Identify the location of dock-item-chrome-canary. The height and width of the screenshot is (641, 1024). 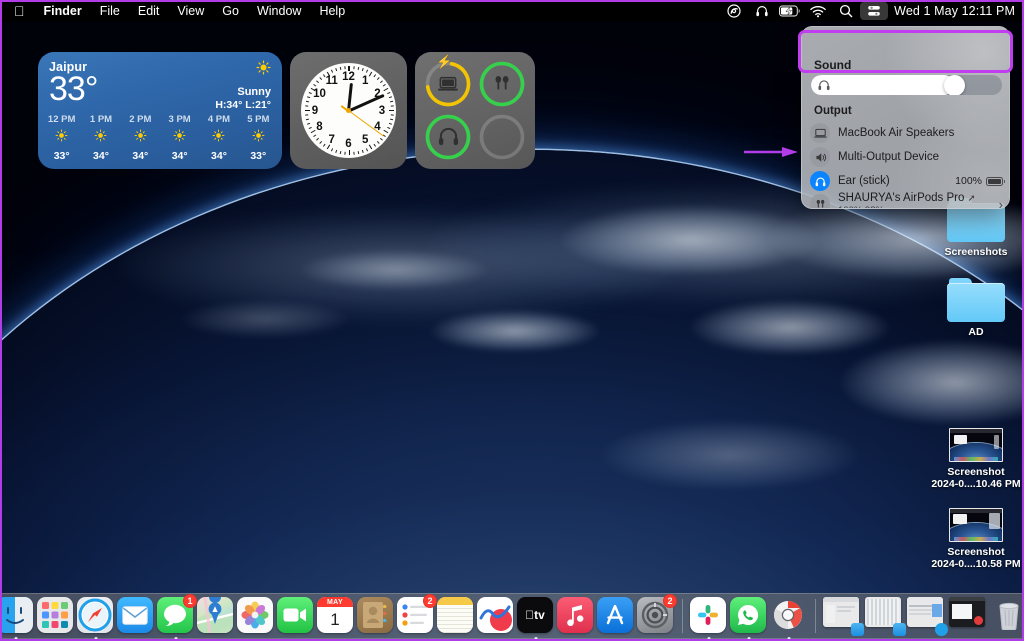
(789, 618).